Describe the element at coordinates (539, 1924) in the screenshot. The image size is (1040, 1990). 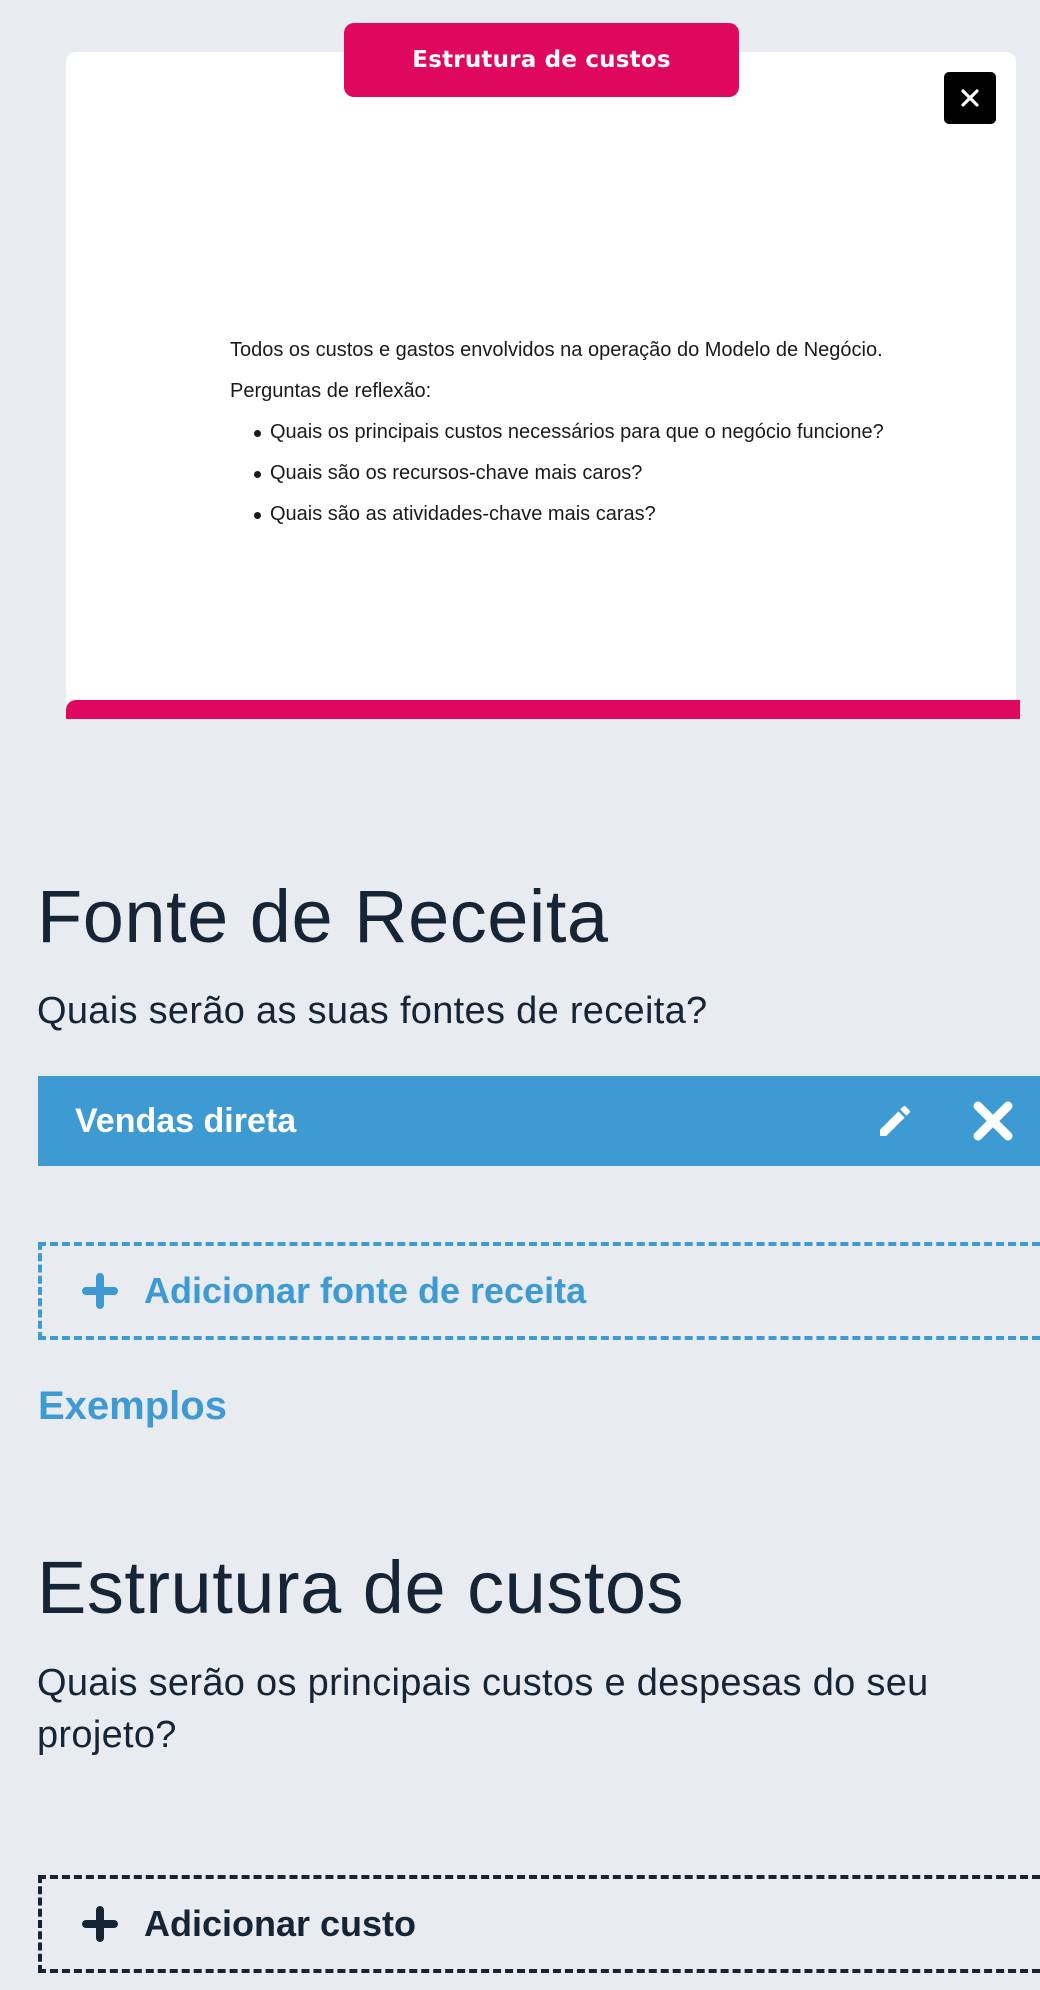
I see `add-cost-button: Adicionar custo` at that location.